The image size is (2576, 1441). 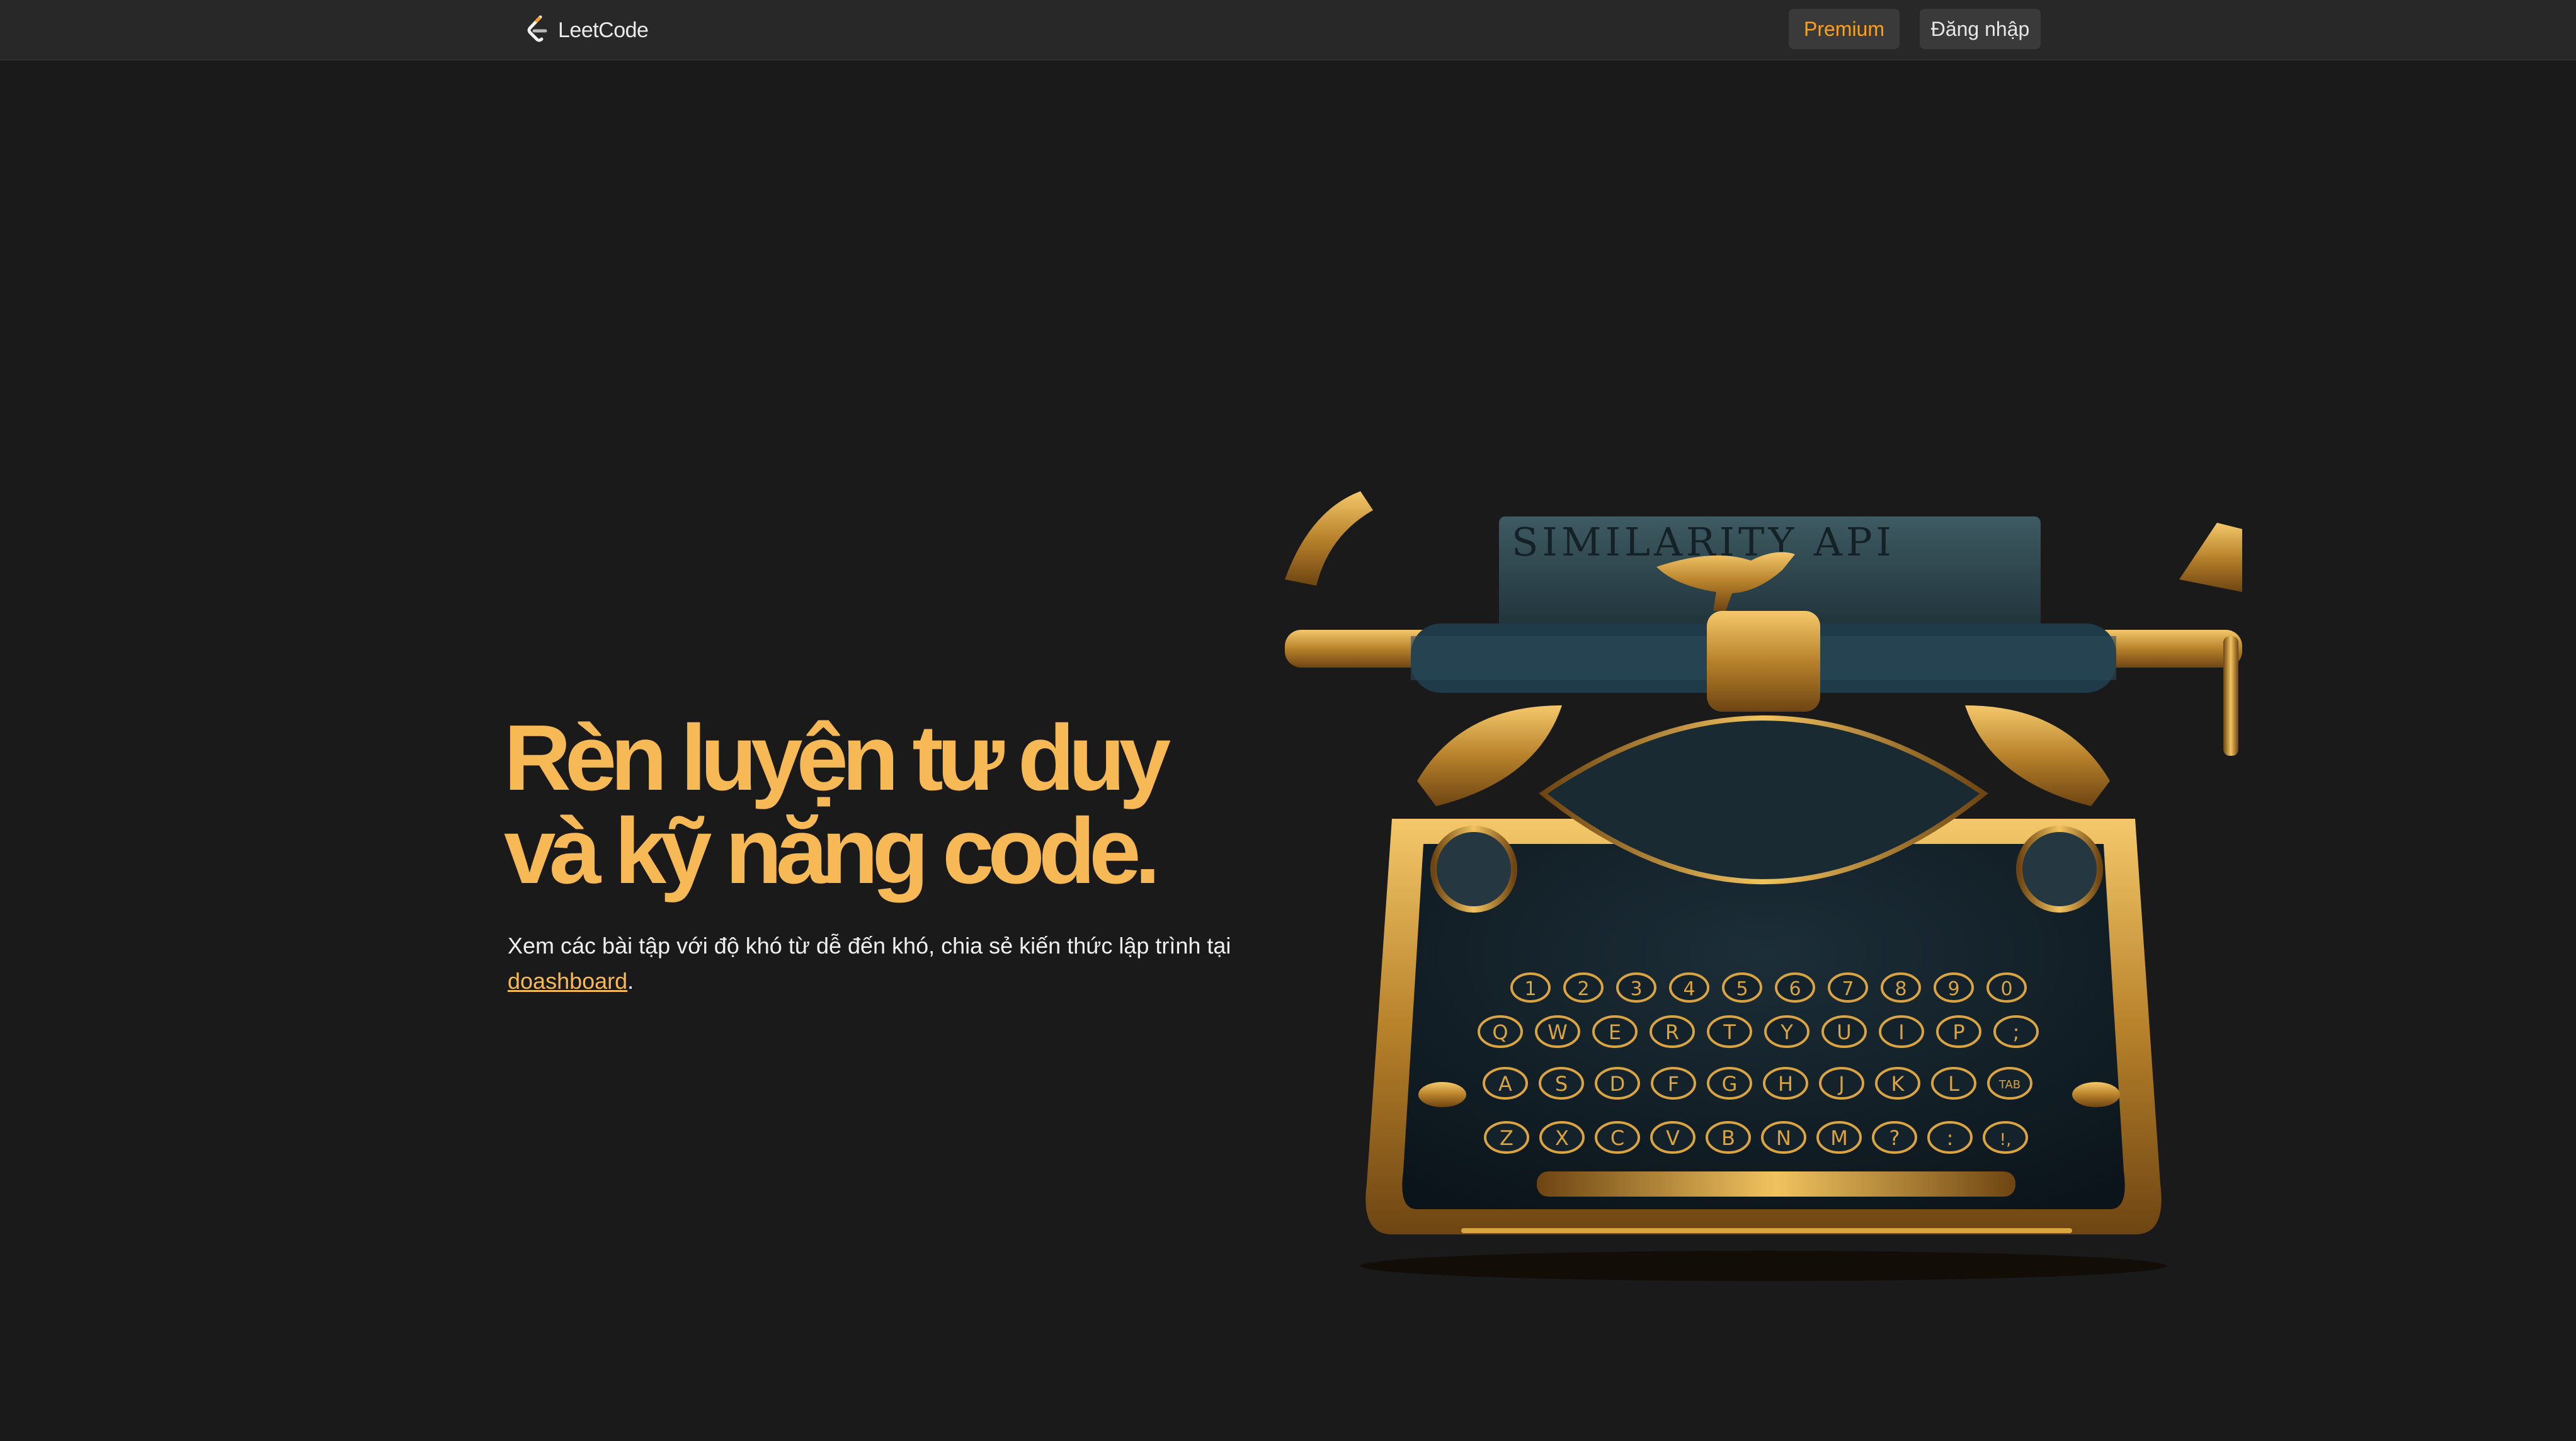 What do you see at coordinates (1839, 1138) in the screenshot?
I see `key-label: M` at bounding box center [1839, 1138].